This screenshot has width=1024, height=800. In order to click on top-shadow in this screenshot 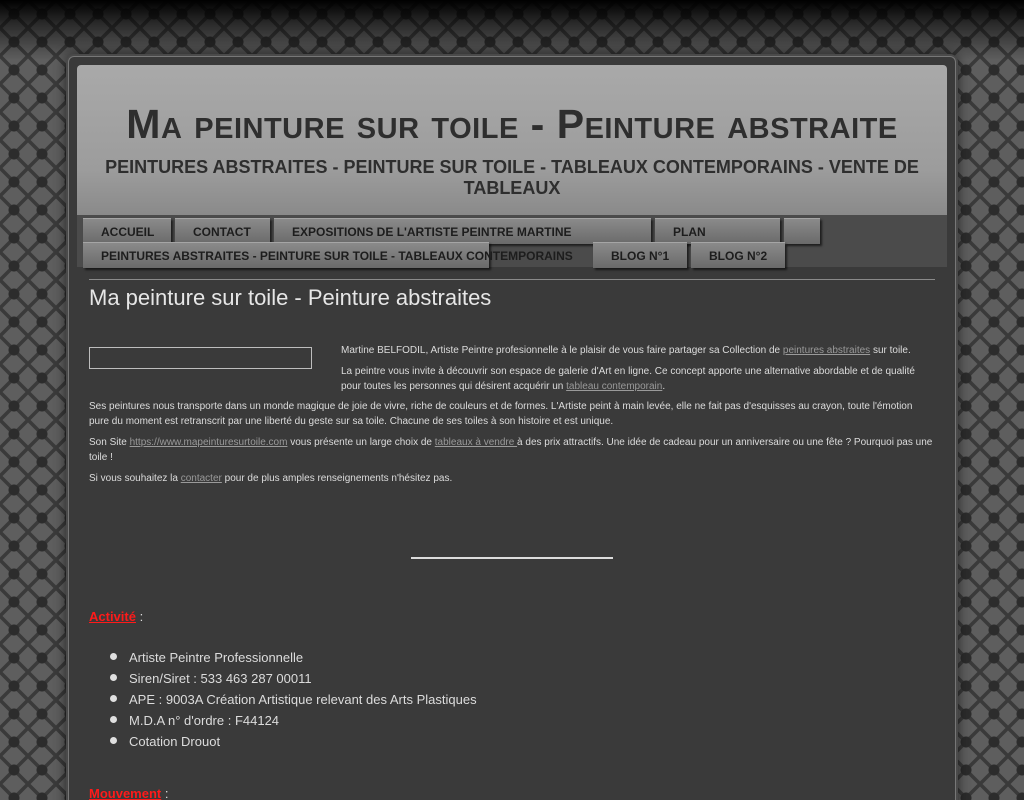, I will do `click(512, 30)`.